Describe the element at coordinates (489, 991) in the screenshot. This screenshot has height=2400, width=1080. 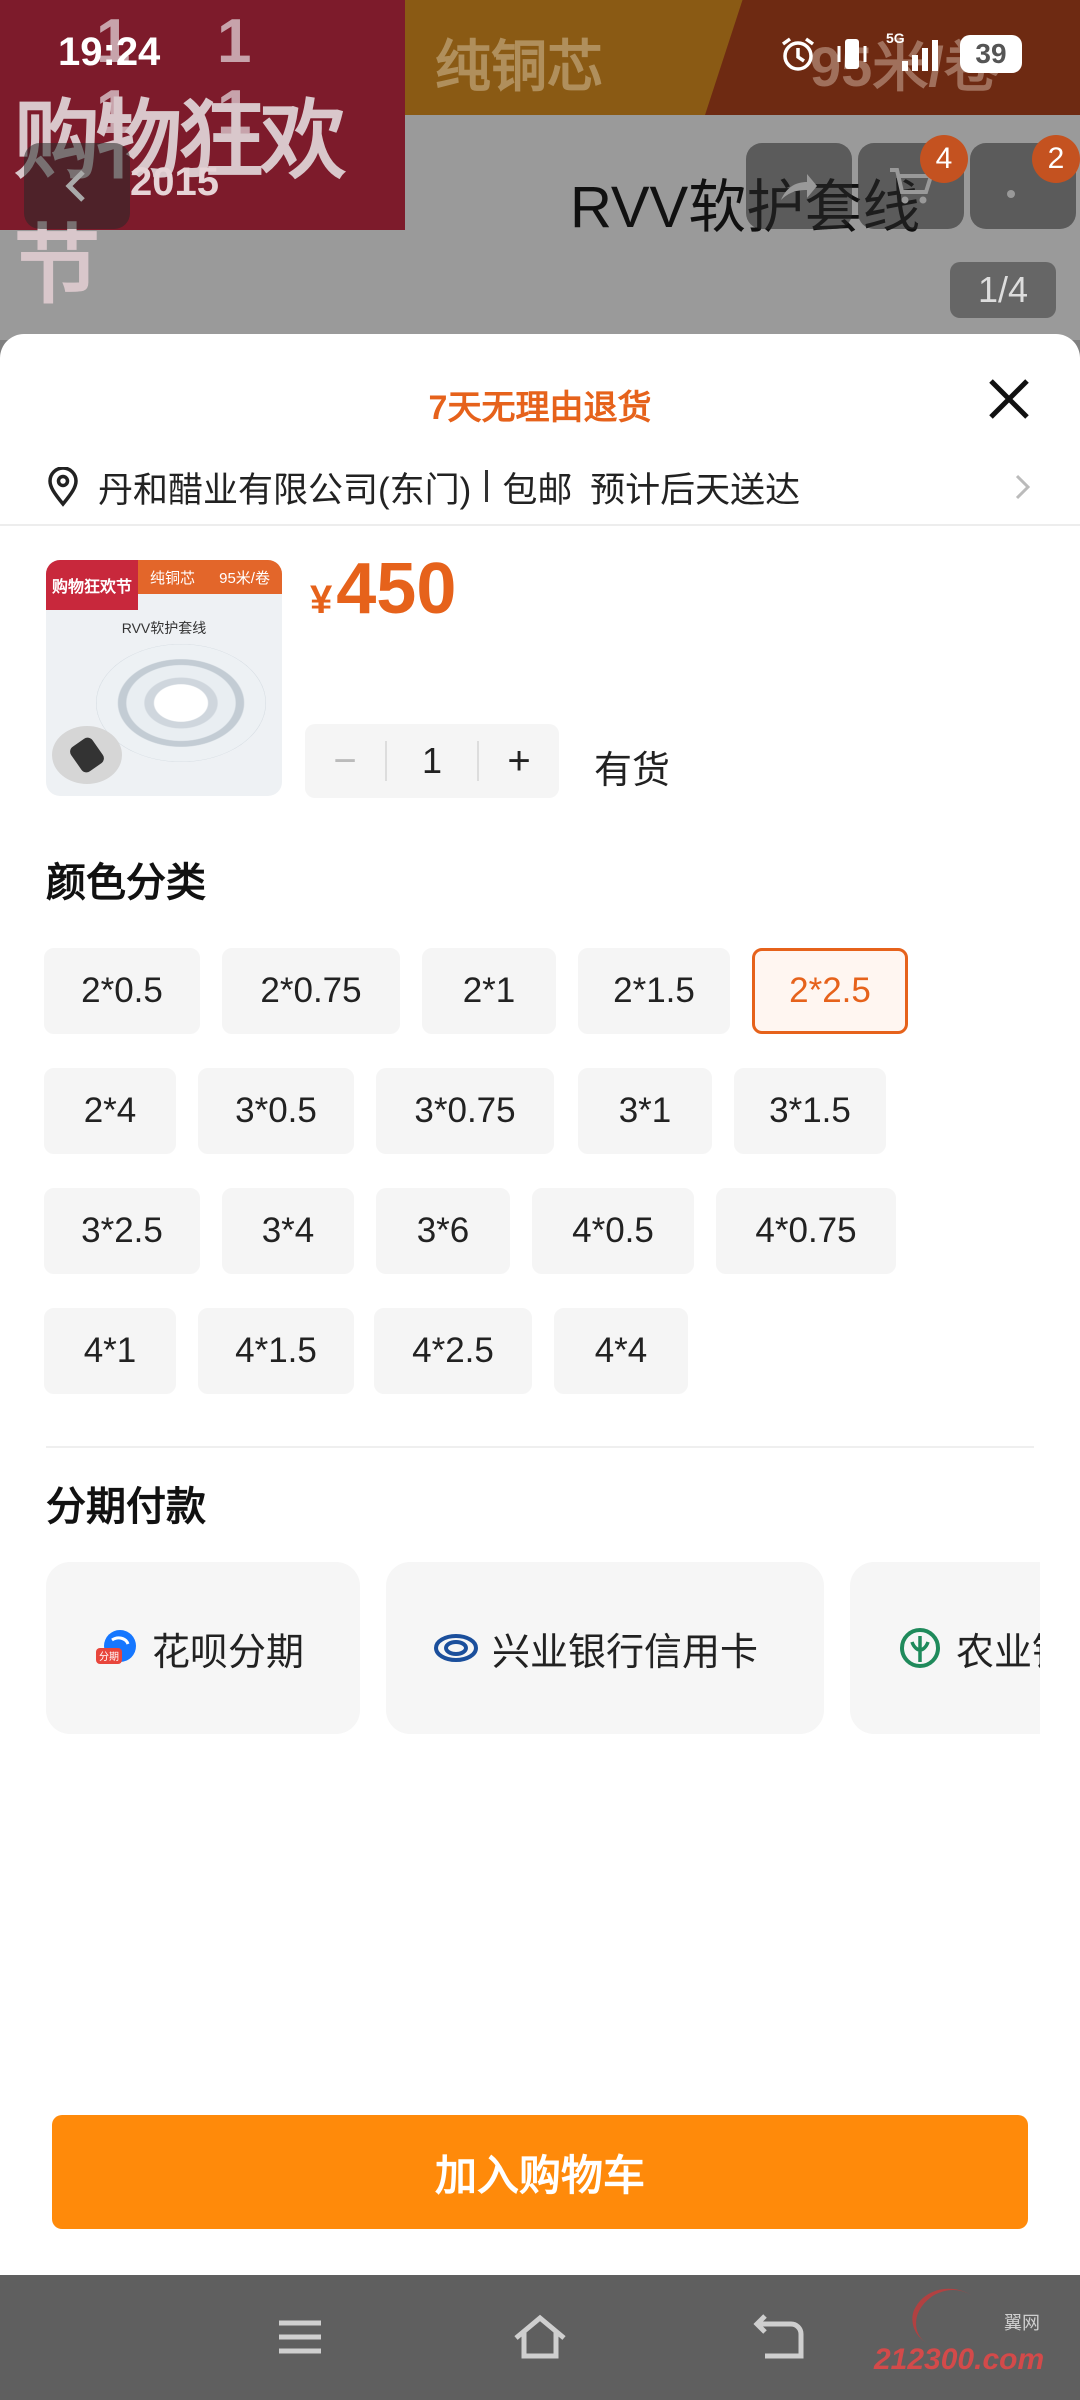
I see `color-option: 2*1` at that location.